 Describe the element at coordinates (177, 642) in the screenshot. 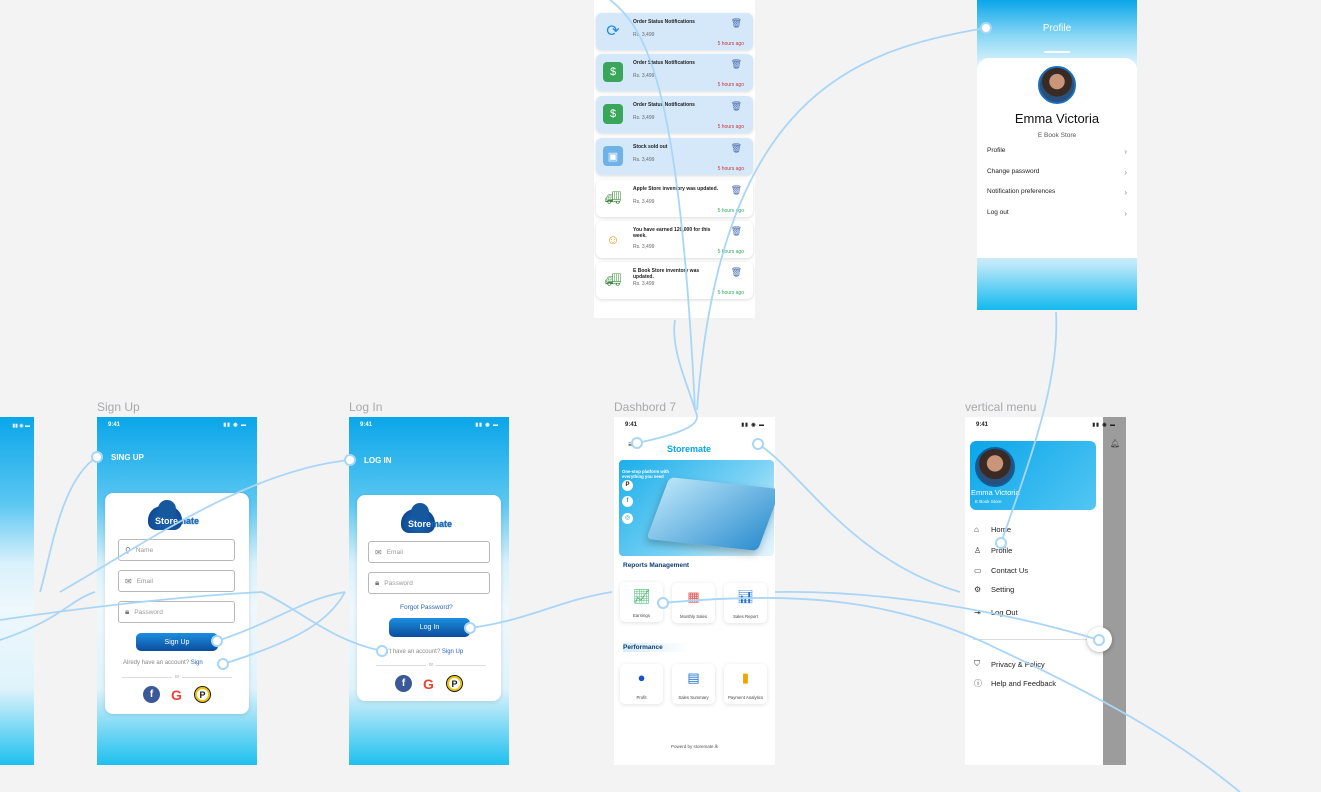

I see `signup-button: Sign Up` at that location.